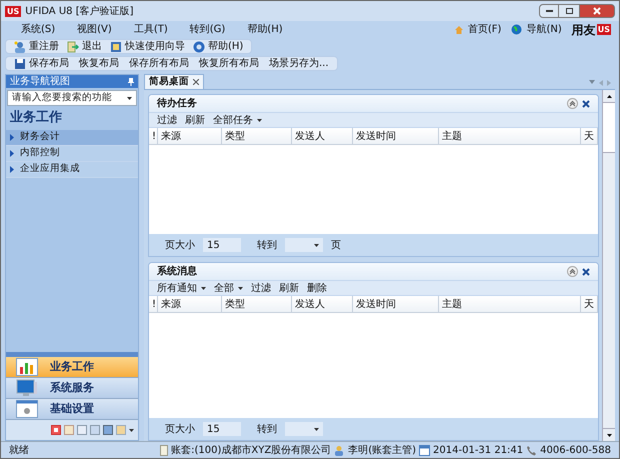  What do you see at coordinates (38, 29) in the screenshot?
I see `menu-item: 系统(S)` at bounding box center [38, 29].